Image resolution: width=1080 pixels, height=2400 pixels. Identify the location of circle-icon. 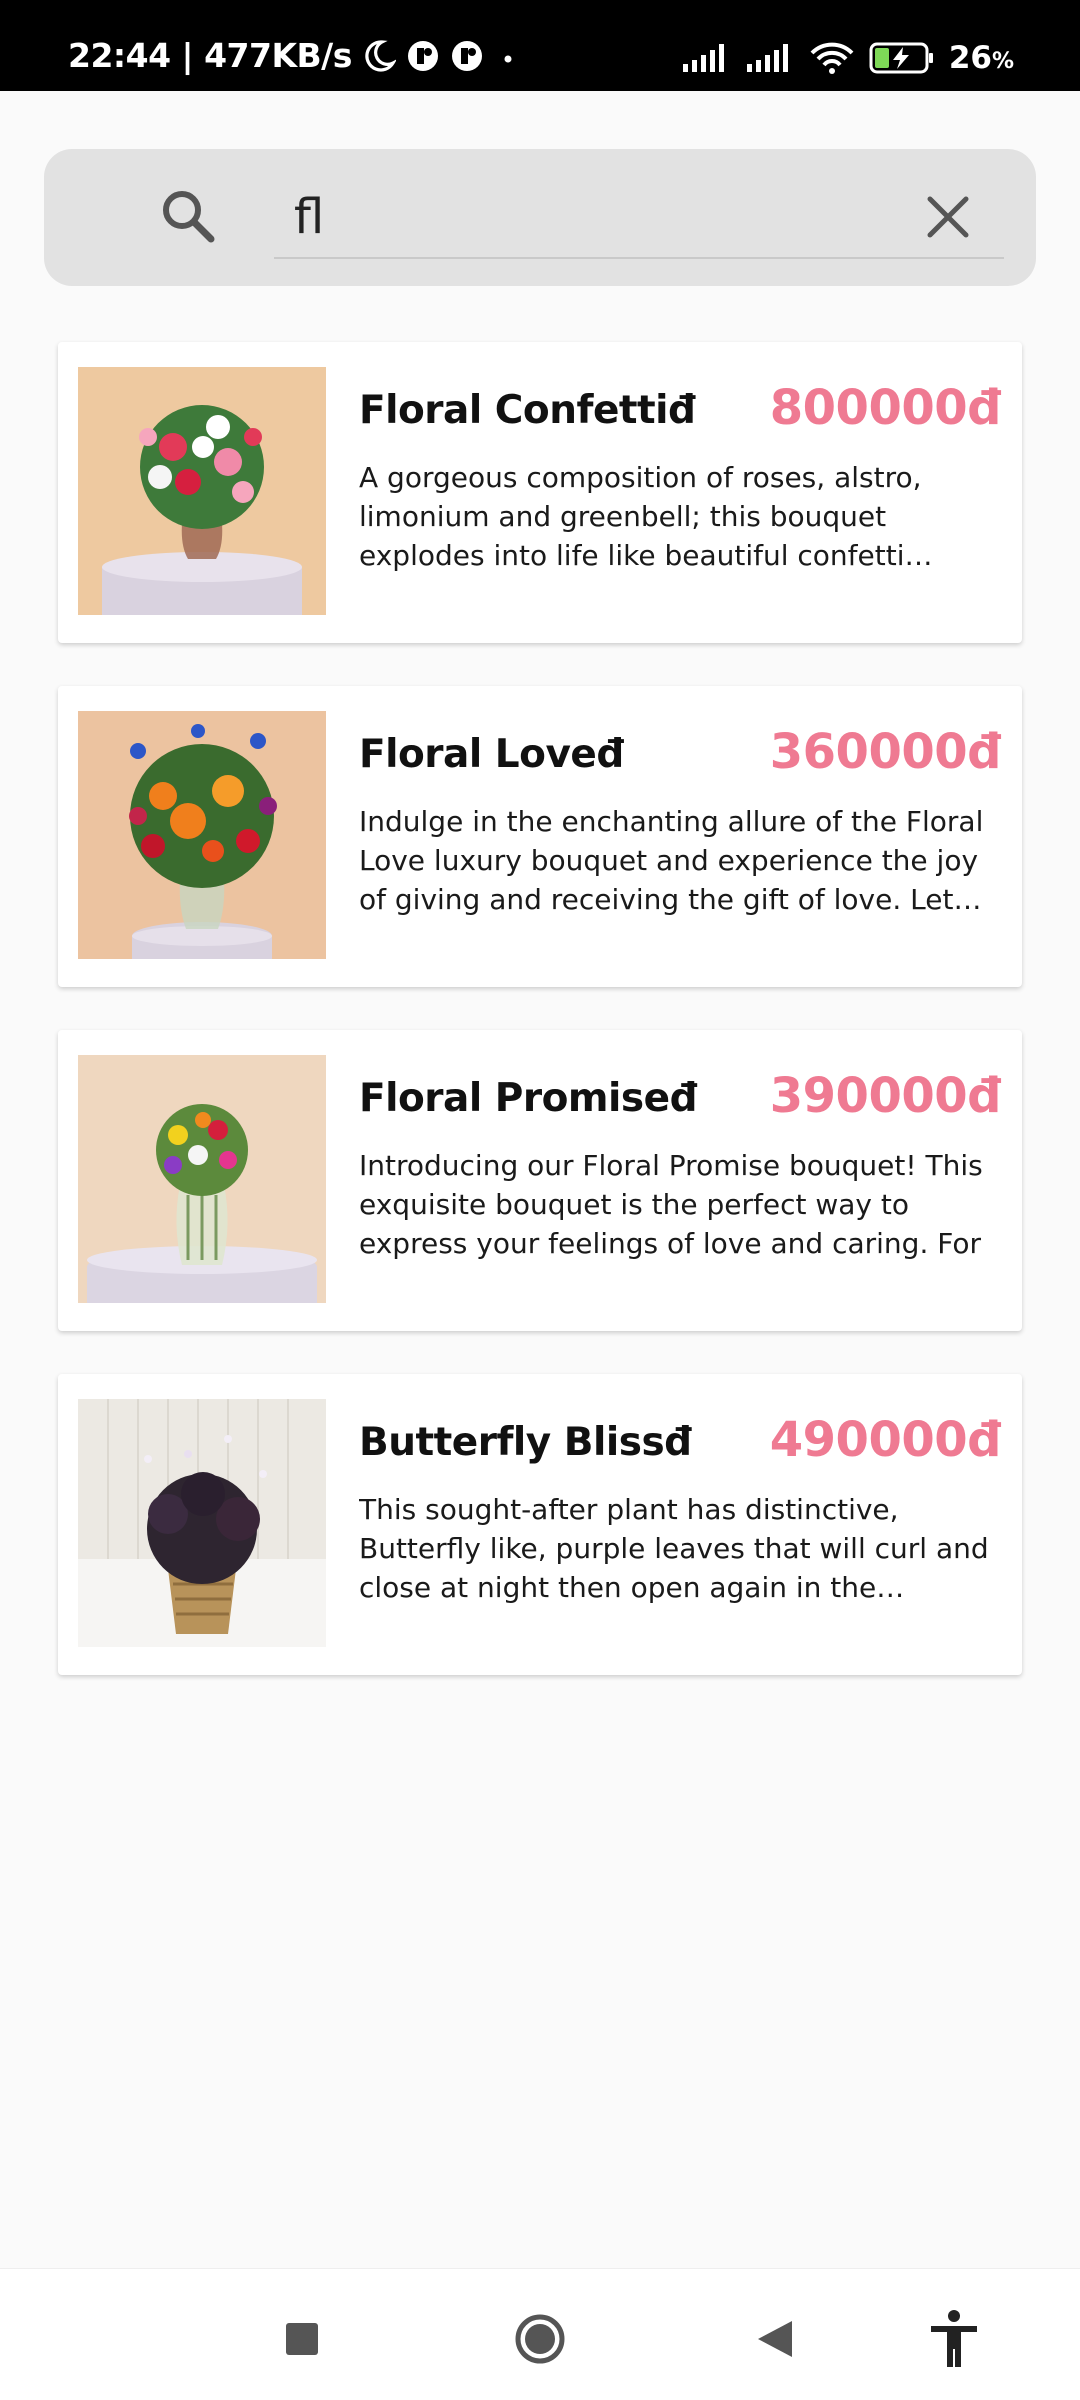
(540, 2339).